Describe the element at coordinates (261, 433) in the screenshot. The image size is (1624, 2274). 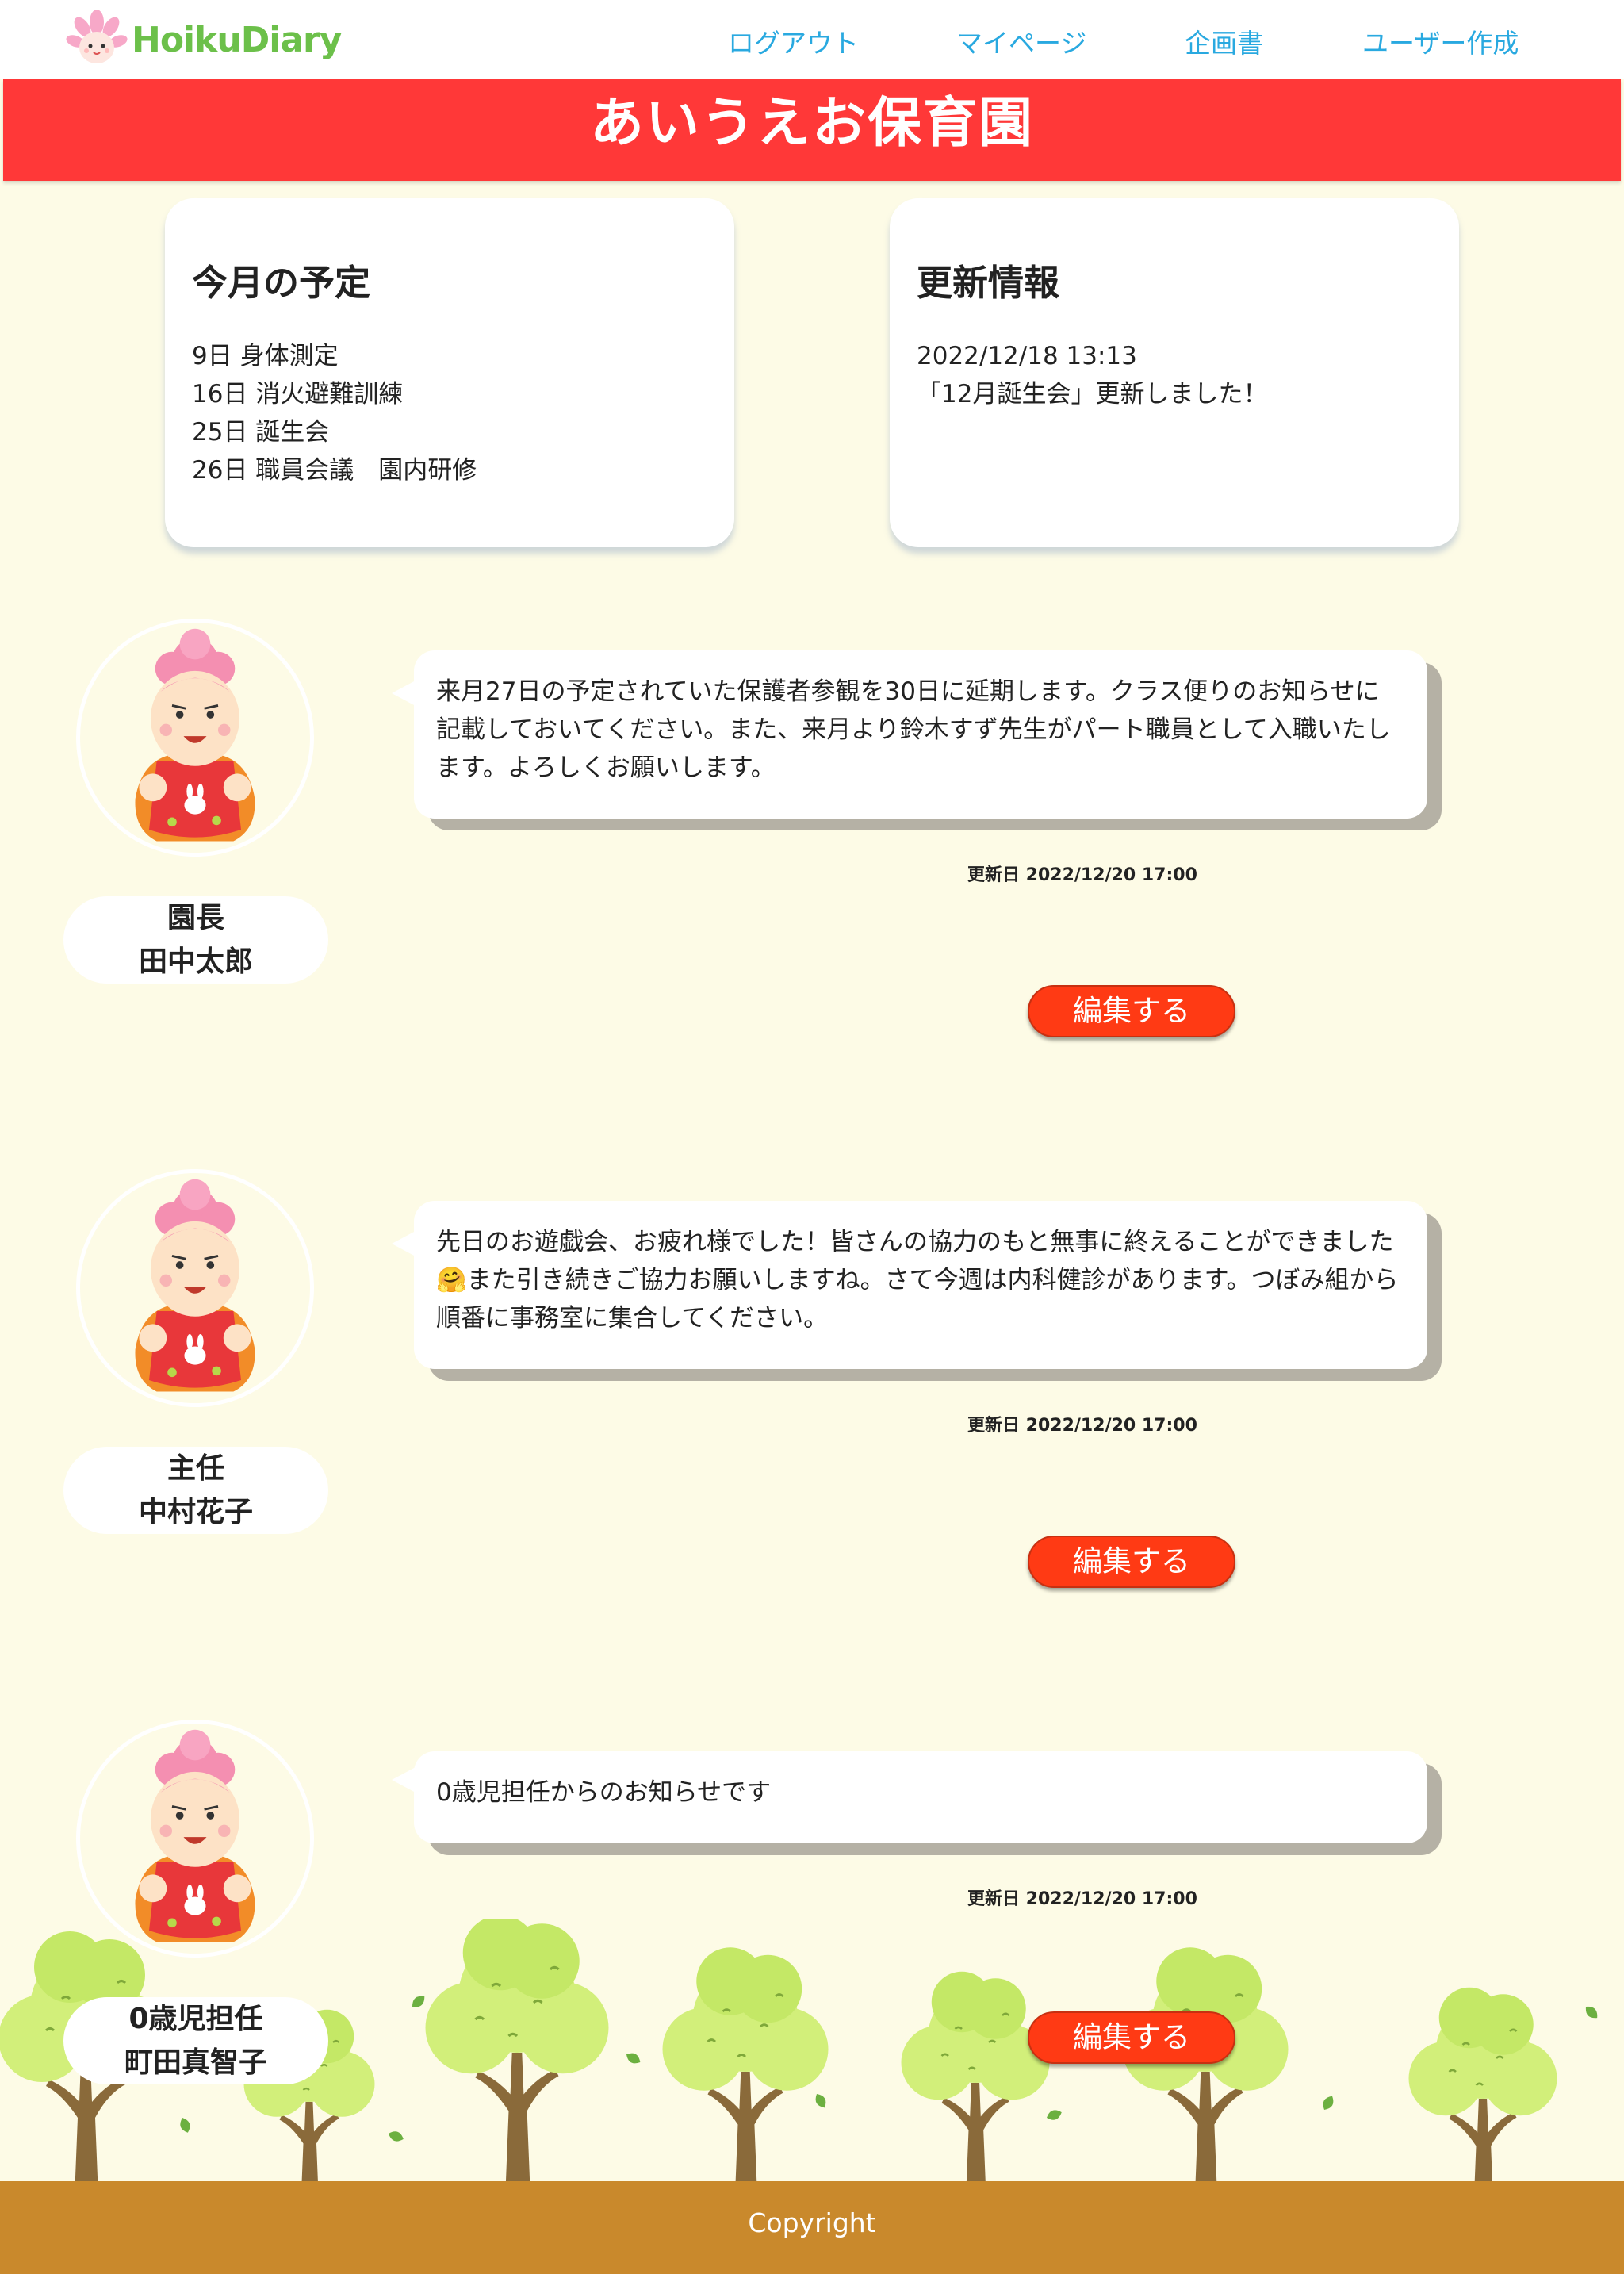
I see `schedule-item: 25日 誕生会` at that location.